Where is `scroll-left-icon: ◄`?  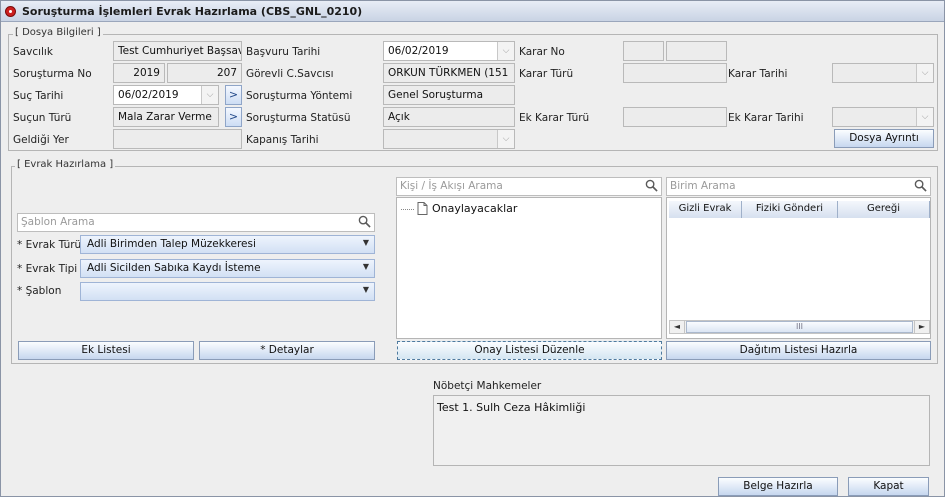 scroll-left-icon: ◄ is located at coordinates (677, 327).